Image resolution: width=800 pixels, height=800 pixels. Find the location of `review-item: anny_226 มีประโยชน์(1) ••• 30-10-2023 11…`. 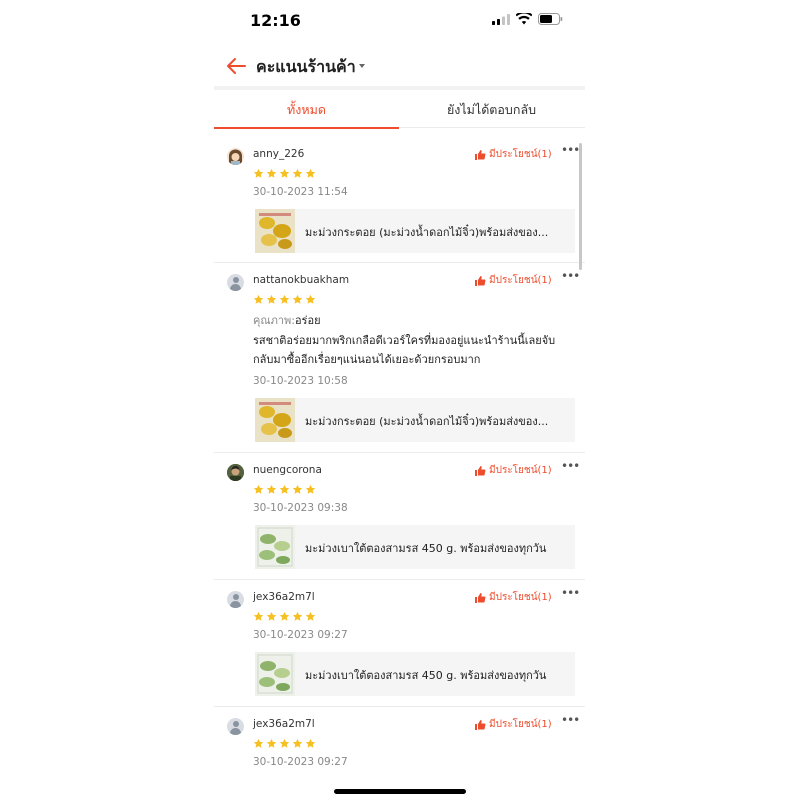

review-item: anny_226 มีประโยชน์(1) ••• 30-10-2023 11… is located at coordinates (399, 200).